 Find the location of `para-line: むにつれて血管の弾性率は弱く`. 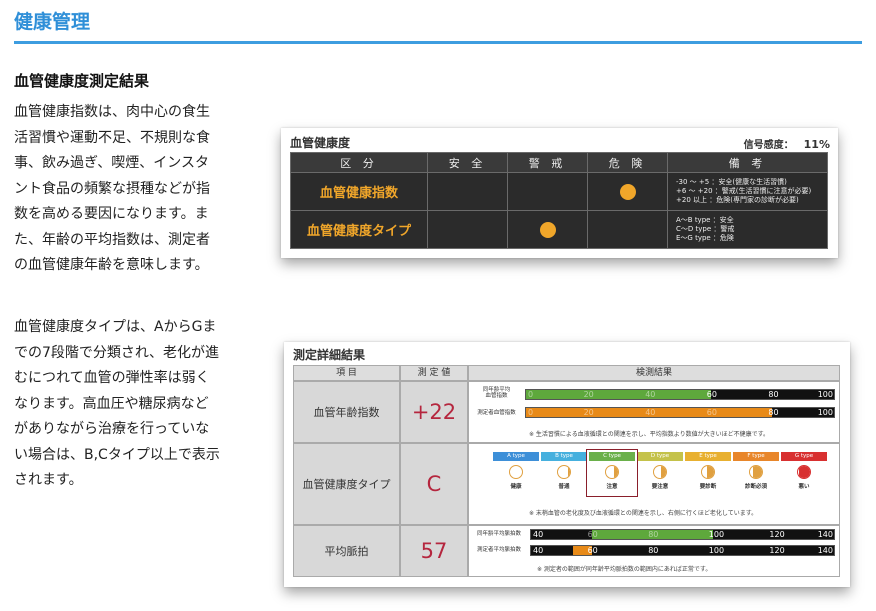

para-line: むにつれて血管の弾性率は弱く is located at coordinates (112, 378).